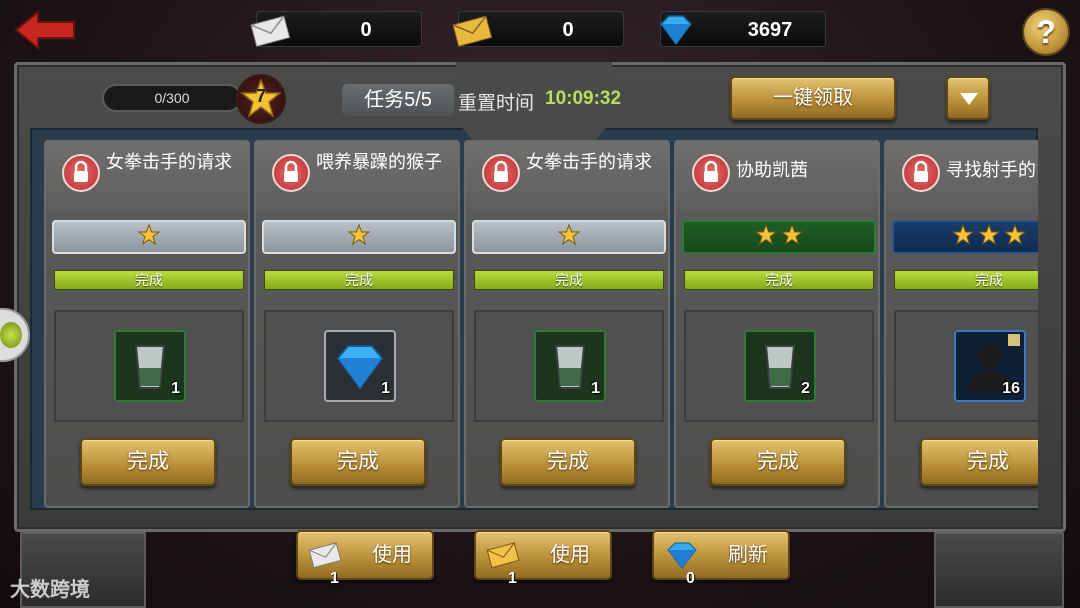 Image resolution: width=1080 pixels, height=608 pixels. I want to click on card-title: 喂养暴躁的猴子, so click(379, 162).